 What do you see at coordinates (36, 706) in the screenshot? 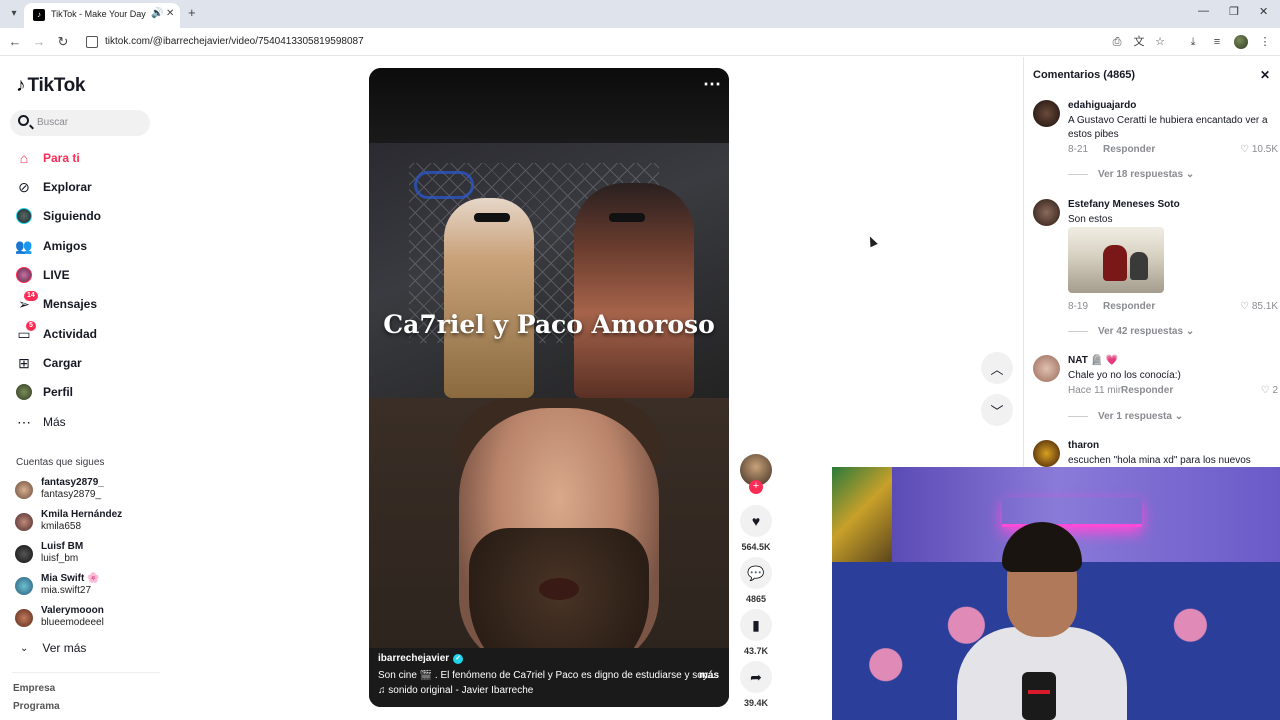
I see `footer-link-programa: Programa` at bounding box center [36, 706].